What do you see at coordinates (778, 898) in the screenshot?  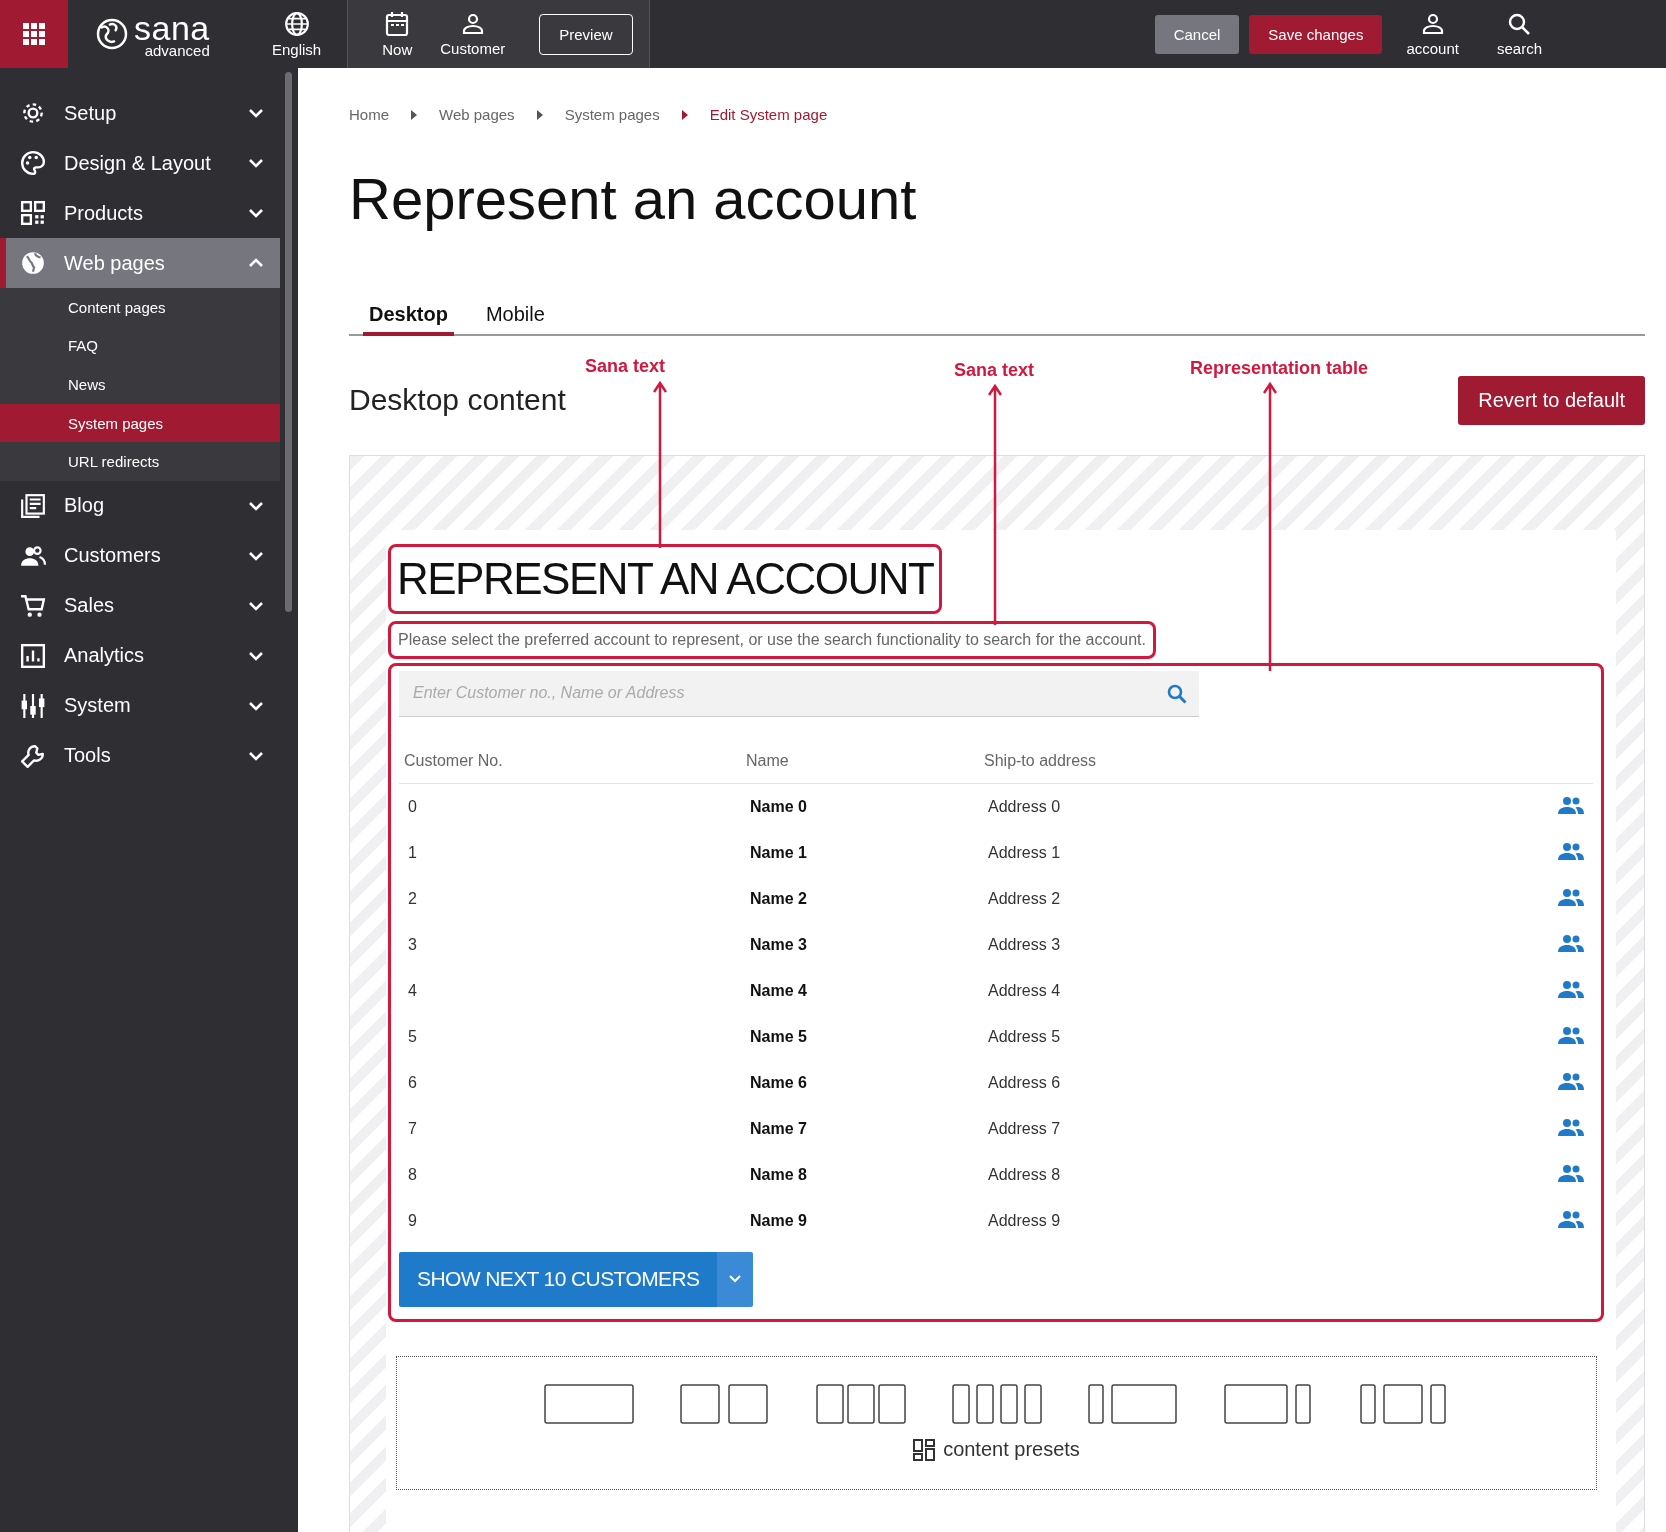 I see `table-cell: Name 2` at bounding box center [778, 898].